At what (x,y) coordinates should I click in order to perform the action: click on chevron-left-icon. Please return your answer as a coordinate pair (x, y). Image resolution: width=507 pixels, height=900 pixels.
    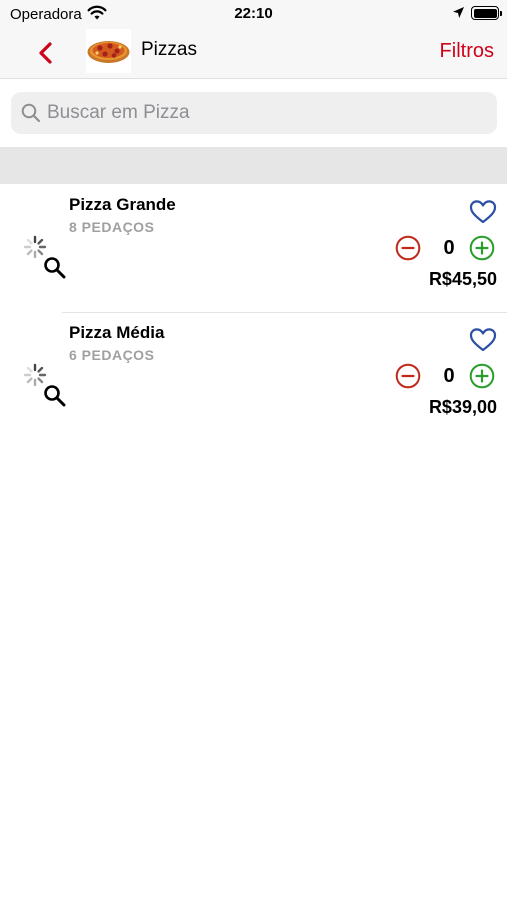
    Looking at the image, I should click on (45, 53).